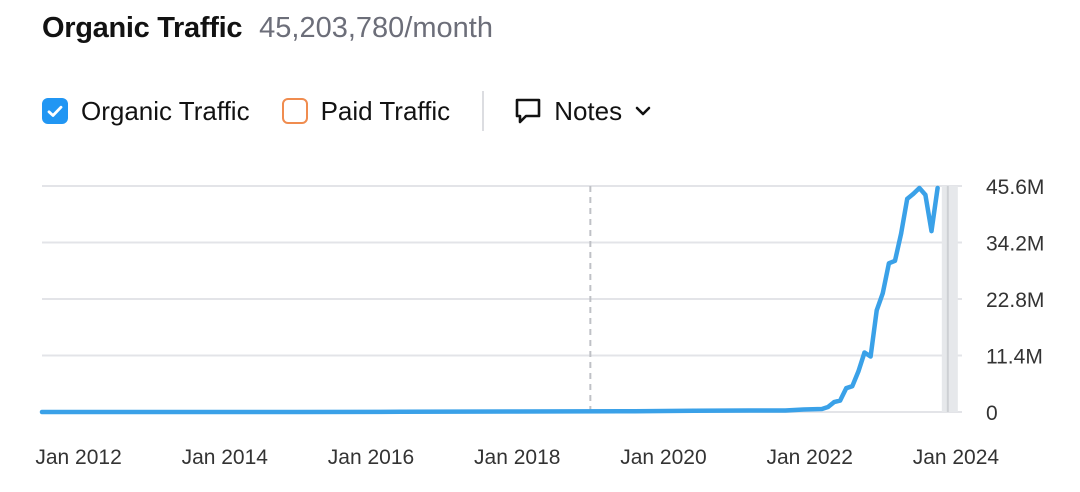 This screenshot has height=492, width=1080. Describe the element at coordinates (225, 457) in the screenshot. I see `x-tick-label: Jan 2014` at that location.